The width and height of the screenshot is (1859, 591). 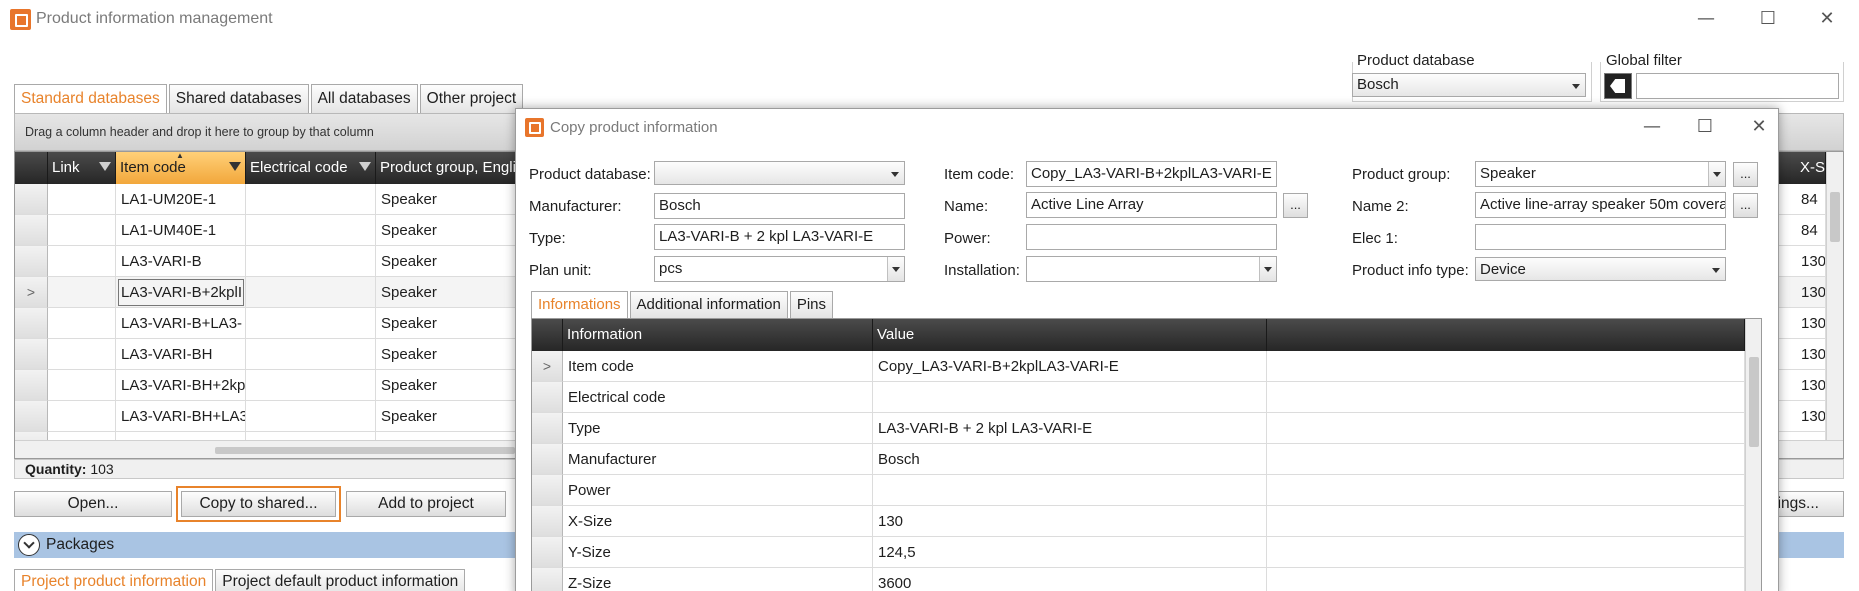 I want to click on product-database-field-select, so click(x=779, y=173).